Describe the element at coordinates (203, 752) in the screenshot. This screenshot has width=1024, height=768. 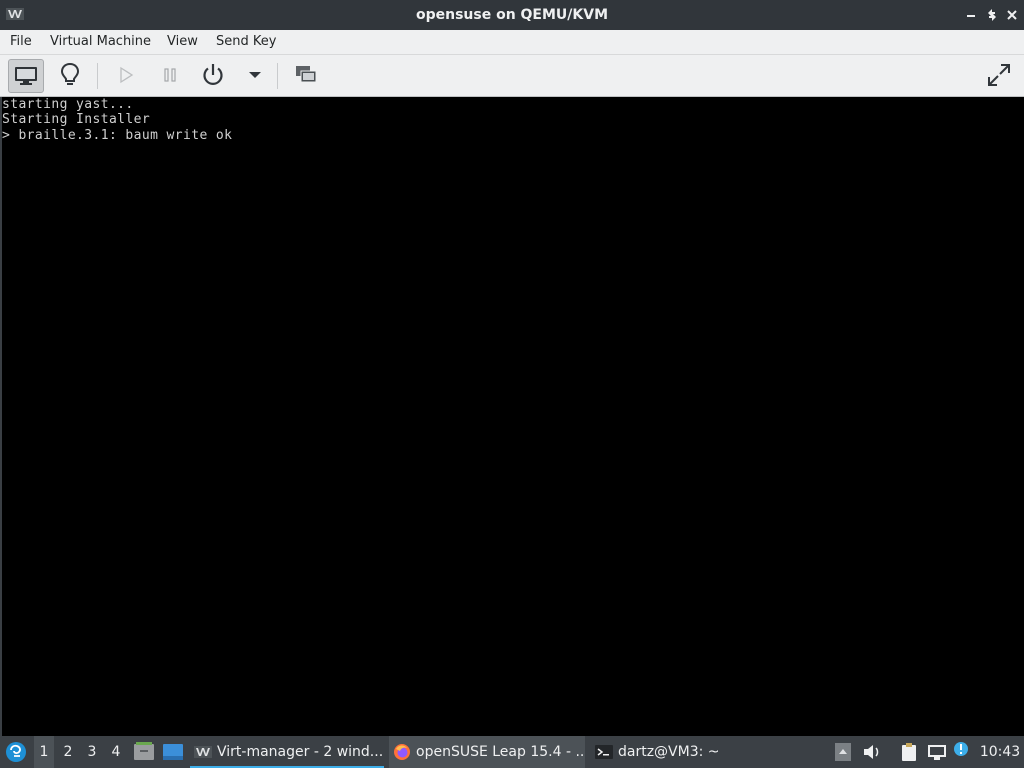
I see `virt-manager-icon` at that location.